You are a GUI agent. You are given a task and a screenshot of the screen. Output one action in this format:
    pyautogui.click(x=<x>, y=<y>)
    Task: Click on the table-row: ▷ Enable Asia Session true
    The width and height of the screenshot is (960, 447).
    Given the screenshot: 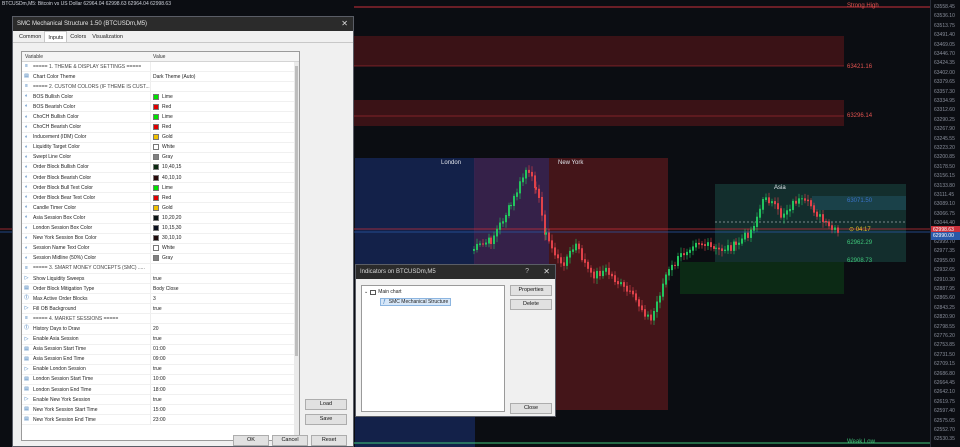 What is the action you would take?
    pyautogui.click(x=160, y=339)
    